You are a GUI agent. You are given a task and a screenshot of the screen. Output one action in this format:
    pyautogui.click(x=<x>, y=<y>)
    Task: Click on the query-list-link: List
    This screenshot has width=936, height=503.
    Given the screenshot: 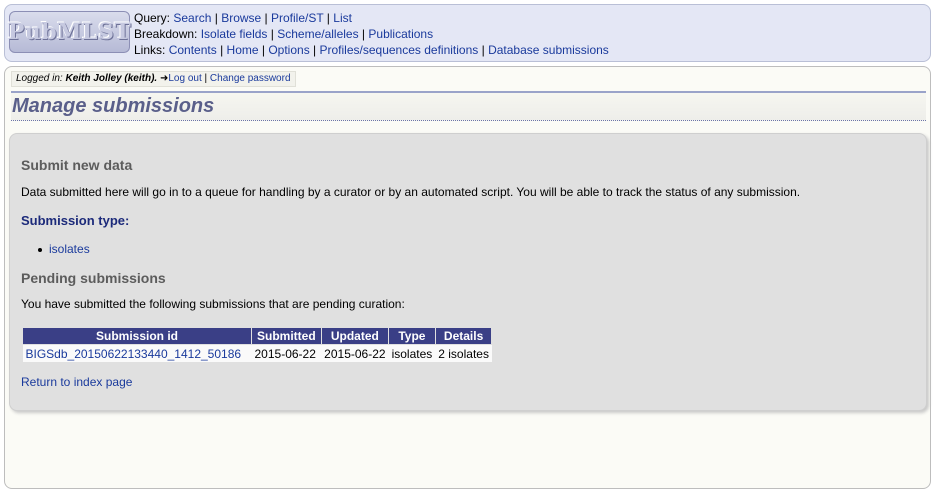 What is the action you would take?
    pyautogui.click(x=342, y=18)
    